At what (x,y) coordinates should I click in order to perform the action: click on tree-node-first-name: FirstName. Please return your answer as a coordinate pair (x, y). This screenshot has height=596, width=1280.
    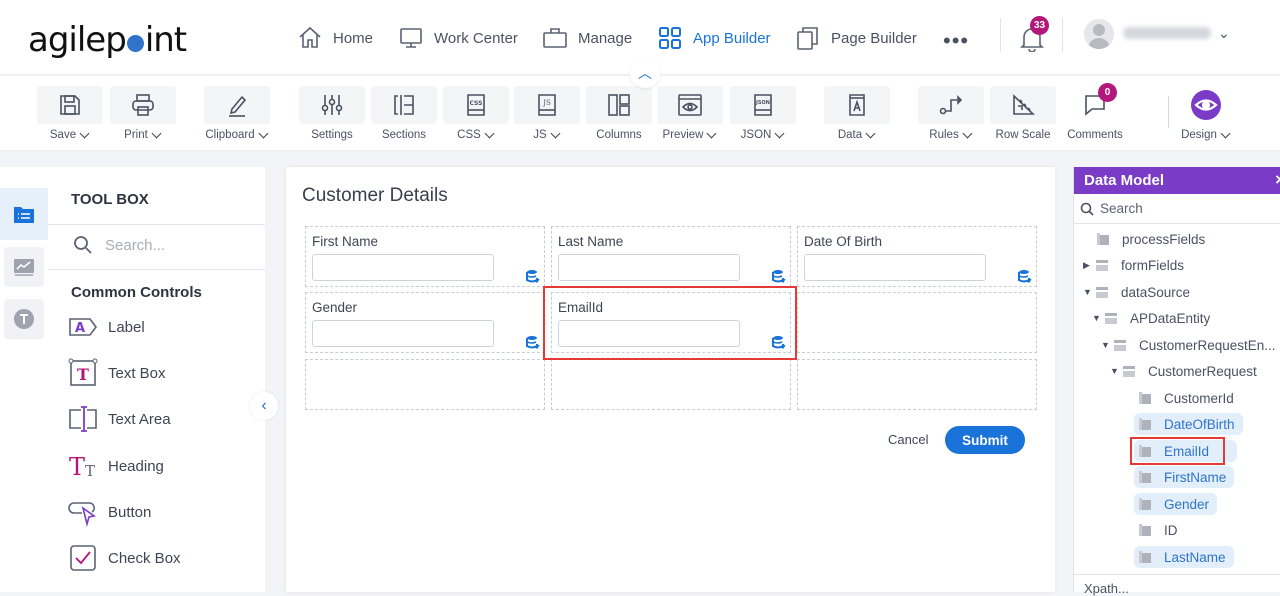
    Looking at the image, I should click on (1184, 477).